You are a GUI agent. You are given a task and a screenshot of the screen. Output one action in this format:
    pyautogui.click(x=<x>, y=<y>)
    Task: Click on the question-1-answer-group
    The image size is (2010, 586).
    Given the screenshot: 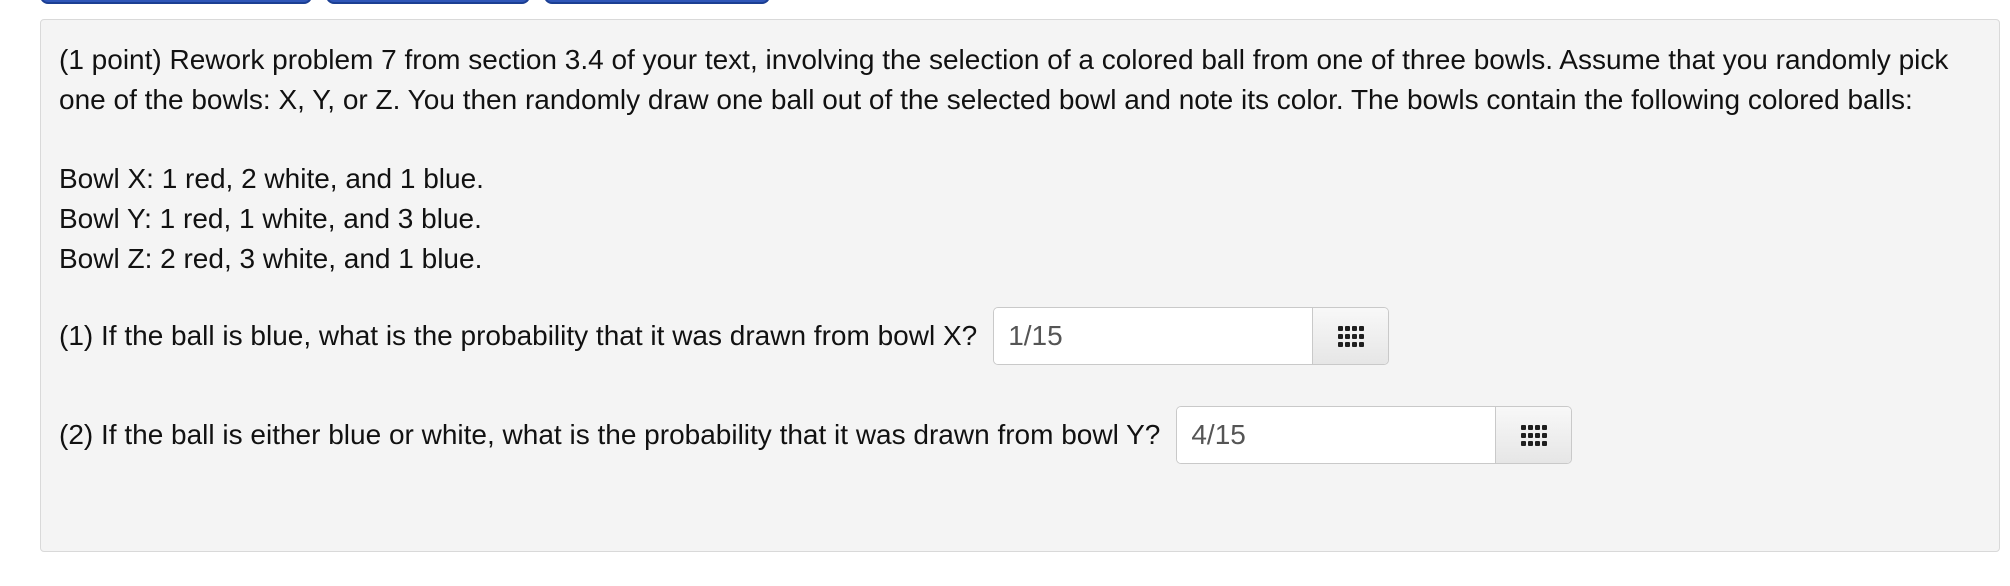 What is the action you would take?
    pyautogui.click(x=1191, y=336)
    